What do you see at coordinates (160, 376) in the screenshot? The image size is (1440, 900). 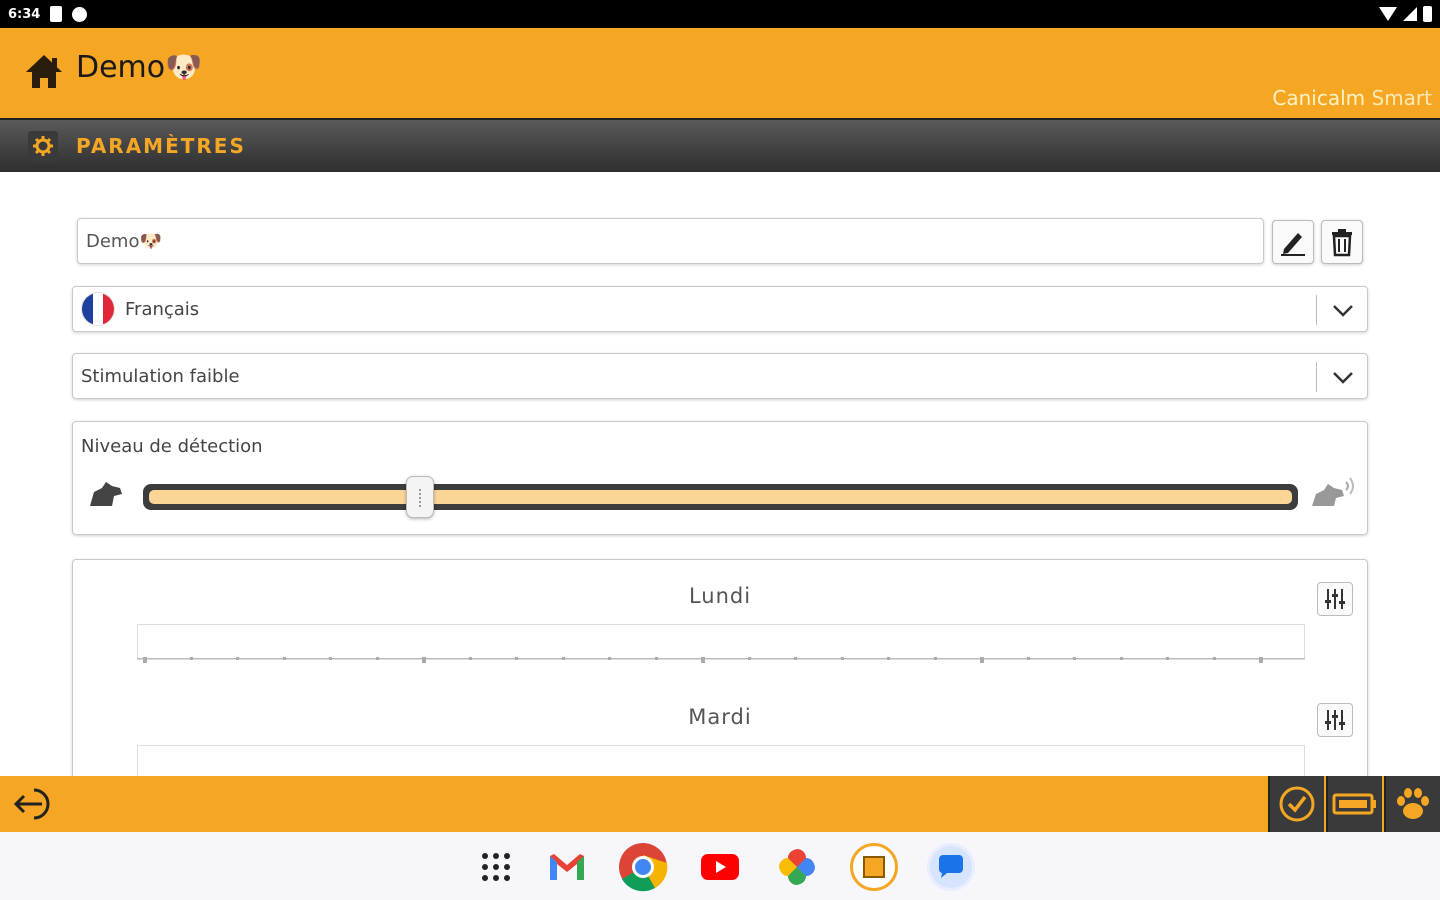 I see `stimulation-value: Stimulation faible` at bounding box center [160, 376].